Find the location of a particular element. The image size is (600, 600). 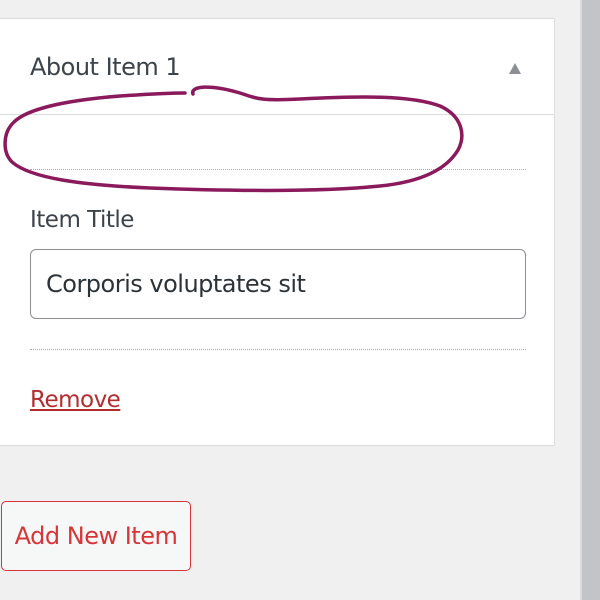

triangle-up-icon is located at coordinates (515, 68).